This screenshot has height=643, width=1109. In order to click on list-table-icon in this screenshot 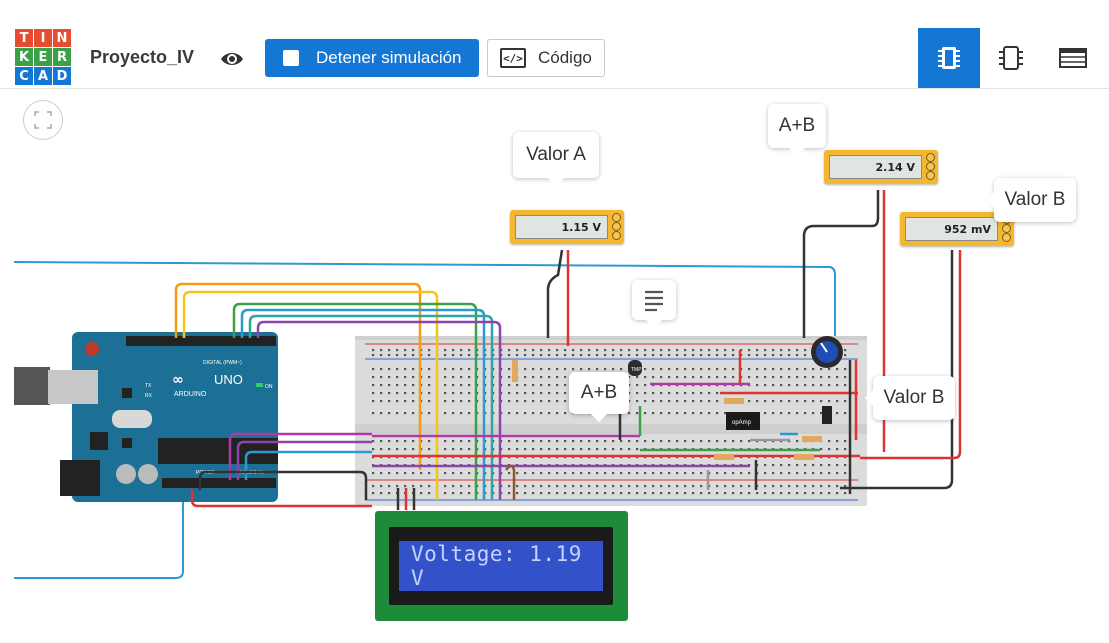, I will do `click(1073, 58)`.